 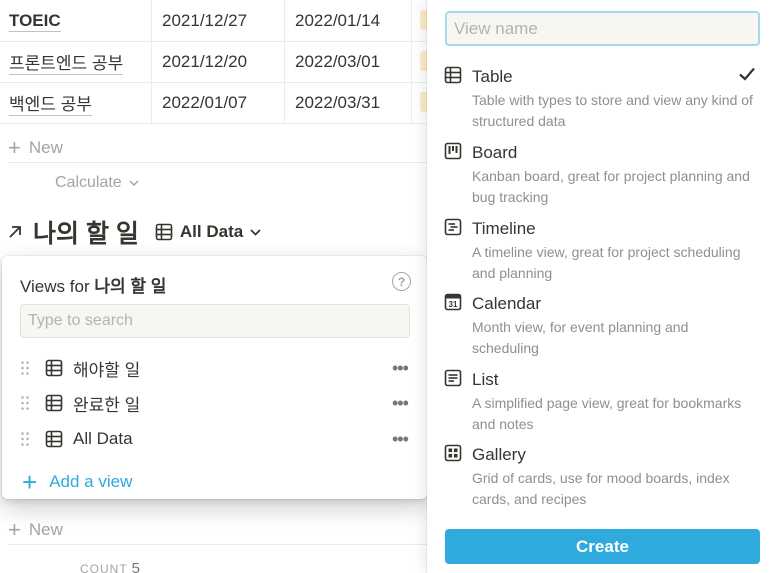 I want to click on view-label: 해야할 일, so click(x=107, y=370).